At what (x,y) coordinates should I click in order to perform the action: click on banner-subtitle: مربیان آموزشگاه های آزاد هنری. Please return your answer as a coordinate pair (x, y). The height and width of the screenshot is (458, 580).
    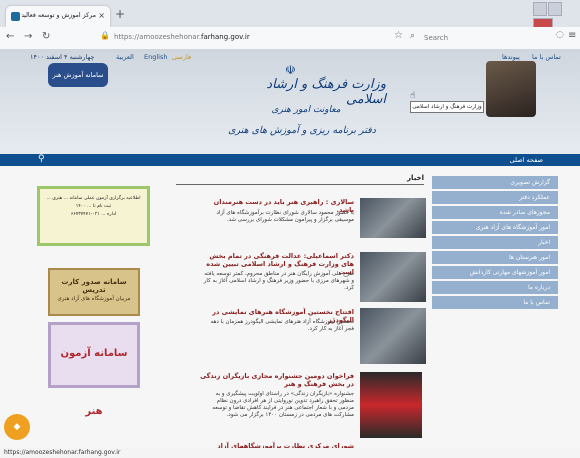
    Looking at the image, I should click on (94, 299).